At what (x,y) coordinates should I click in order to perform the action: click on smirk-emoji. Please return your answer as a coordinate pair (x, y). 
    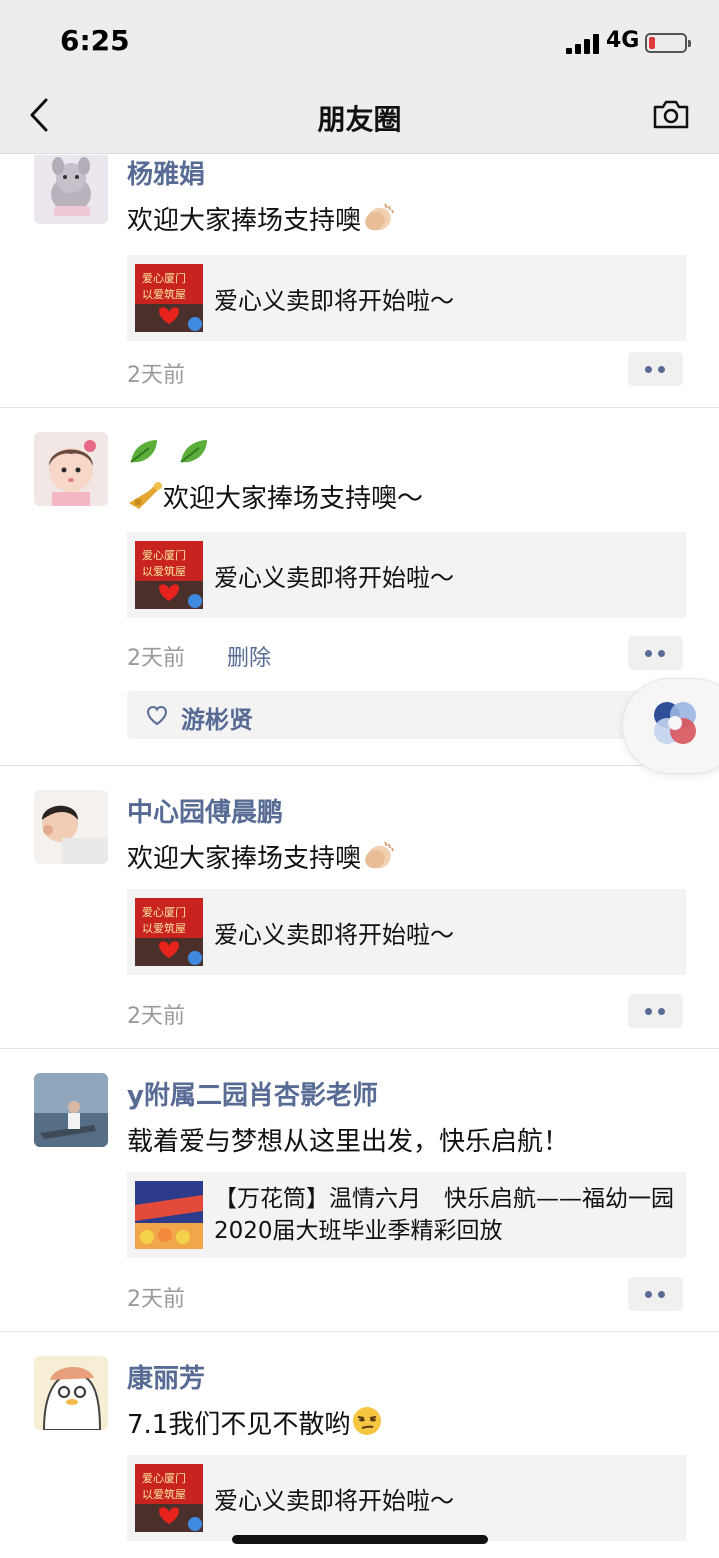
    Looking at the image, I should click on (367, 1424).